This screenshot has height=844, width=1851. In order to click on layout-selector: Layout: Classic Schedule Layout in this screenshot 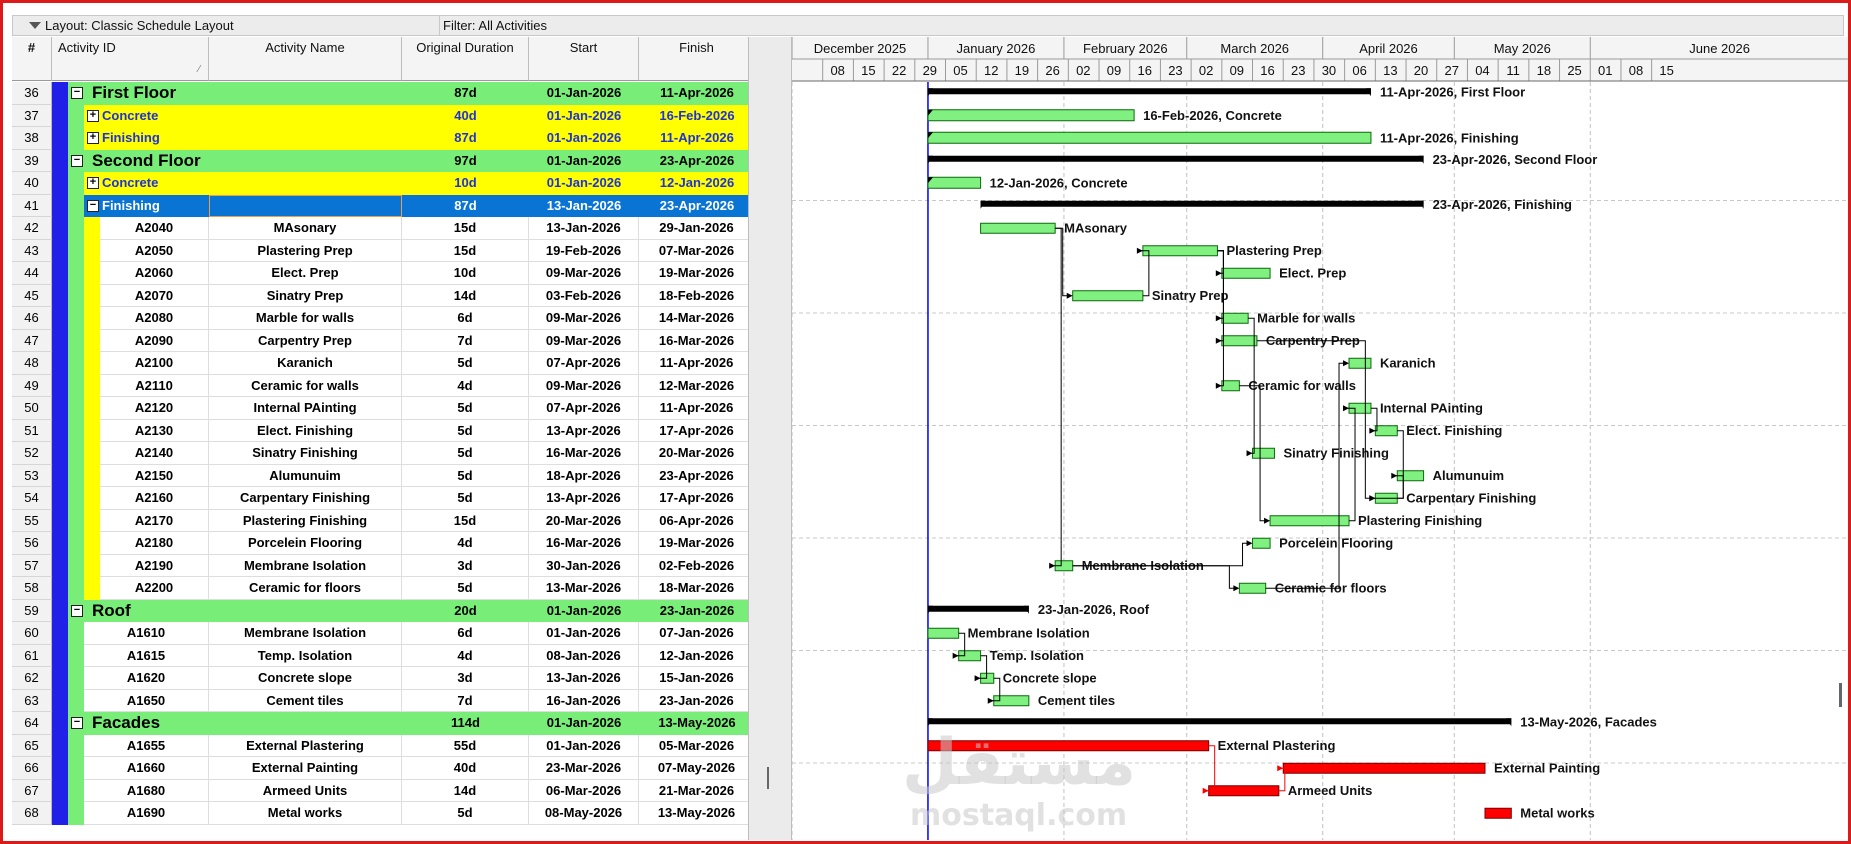, I will do `click(125, 25)`.